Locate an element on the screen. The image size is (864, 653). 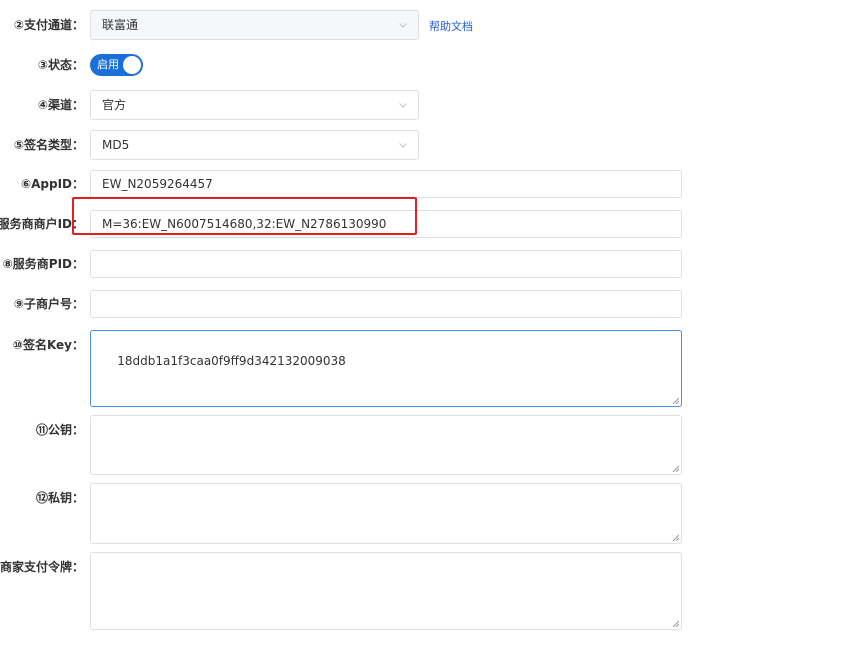
app-id-label: ⑥AppID： is located at coordinates (52, 184).